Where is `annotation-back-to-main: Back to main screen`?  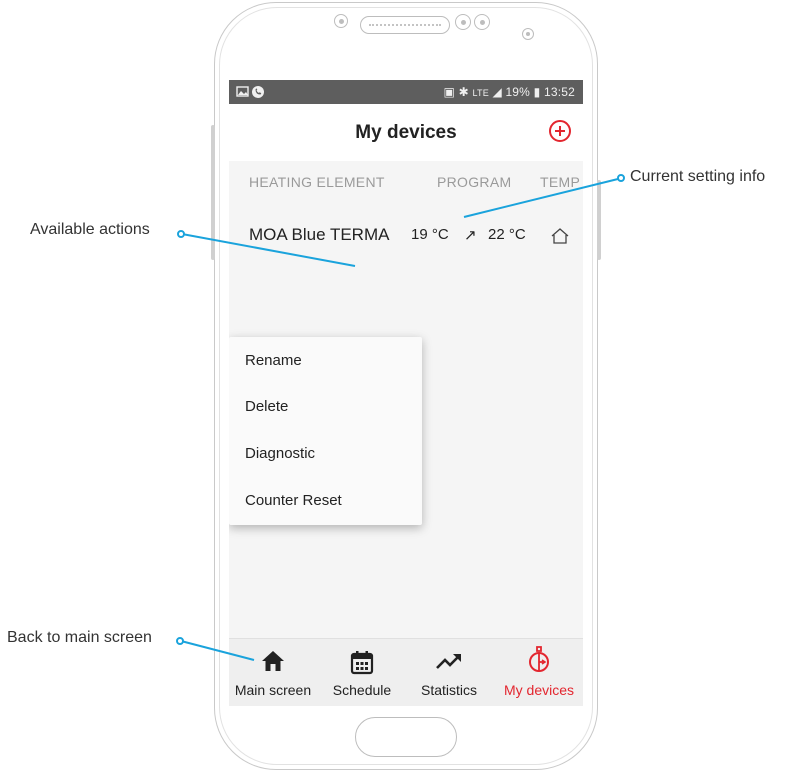
annotation-back-to-main: Back to main screen is located at coordinates (79, 637).